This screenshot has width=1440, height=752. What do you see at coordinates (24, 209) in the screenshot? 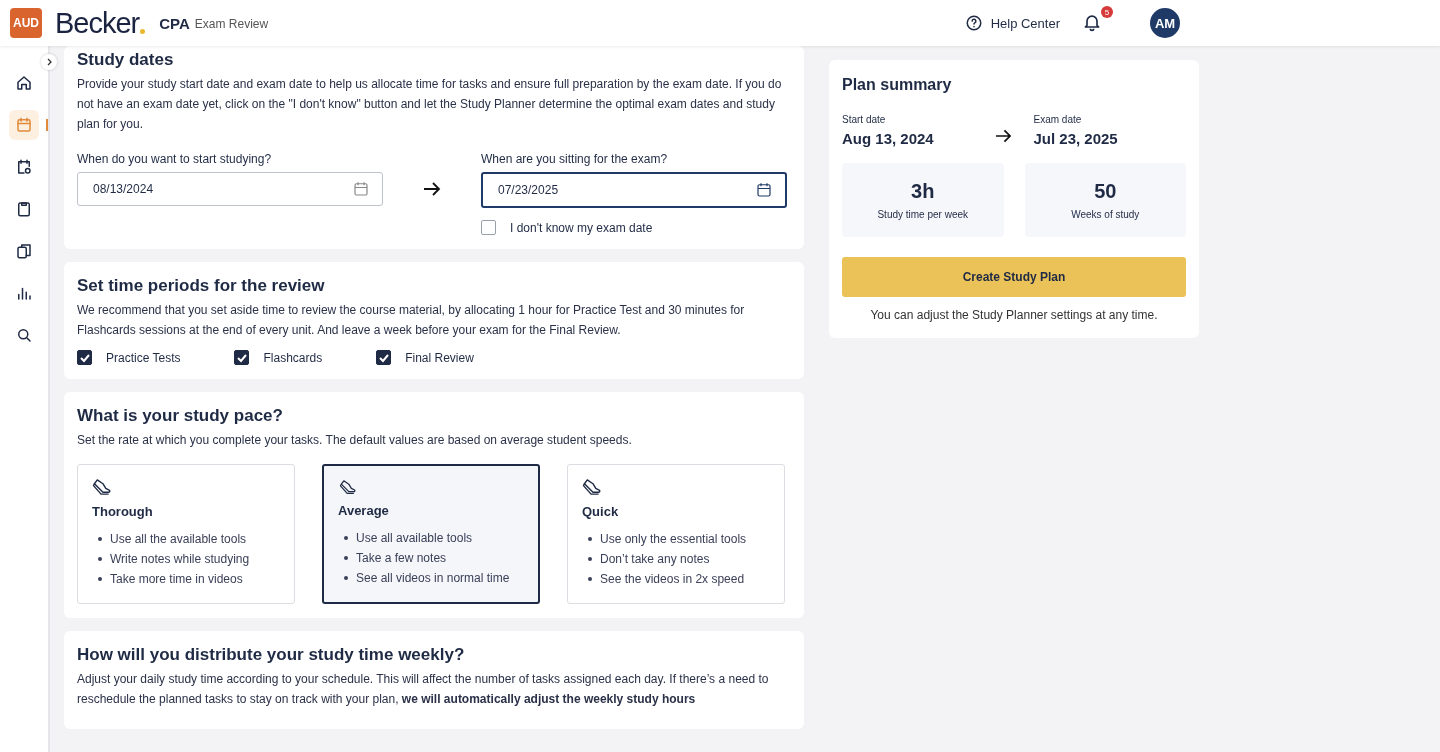
I see `clipboard-icon` at bounding box center [24, 209].